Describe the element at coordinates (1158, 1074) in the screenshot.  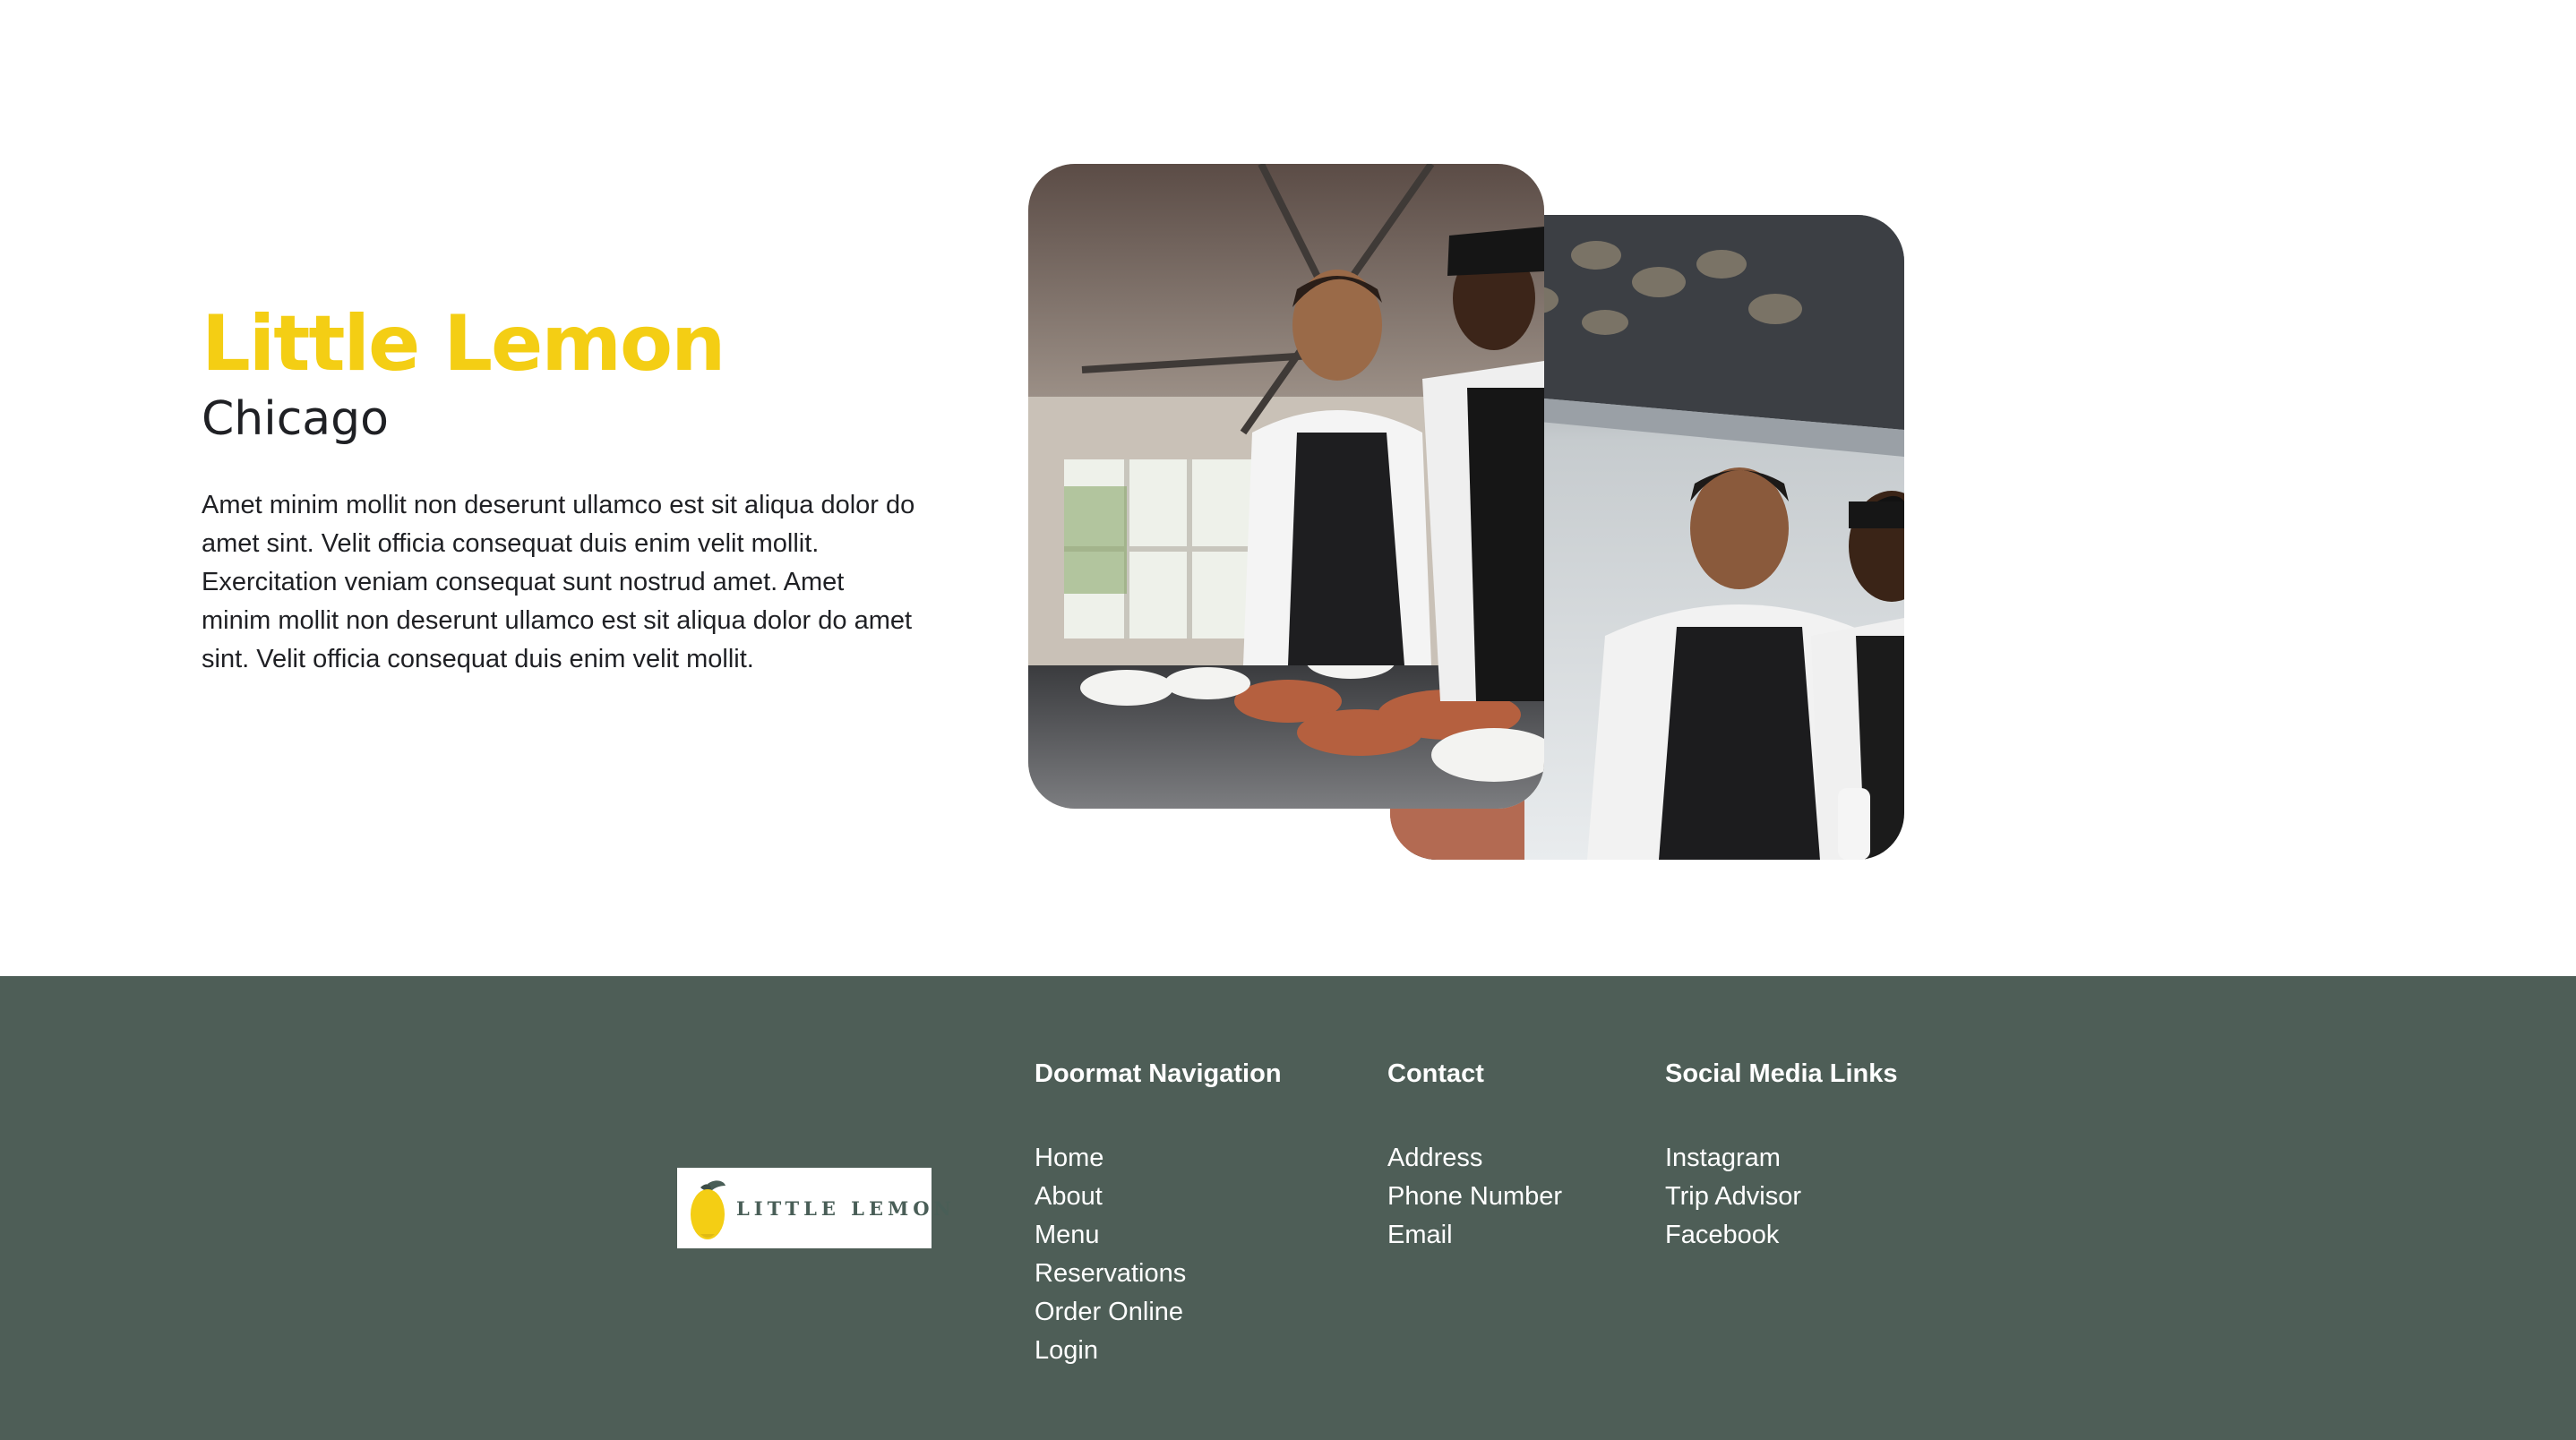
I see `doormat-navigation-heading: Doormat Navigation` at that location.